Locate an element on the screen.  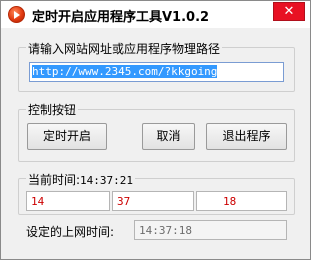
current-time-value: 14:37:21 is located at coordinates (107, 180).